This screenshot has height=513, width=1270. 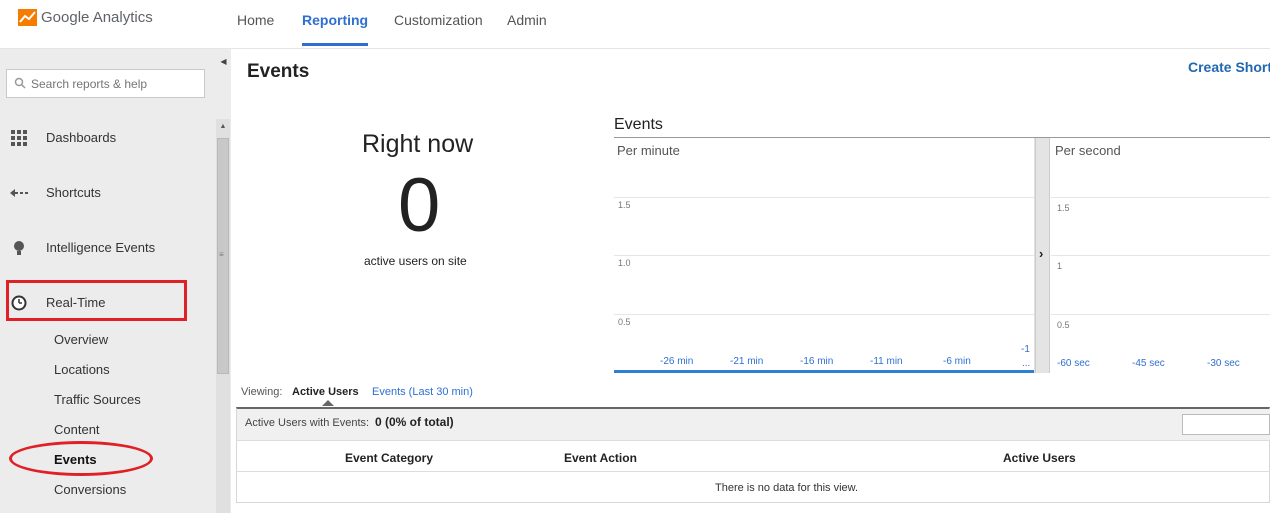 I want to click on summary-count: 0 (0% of total), so click(x=414, y=422).